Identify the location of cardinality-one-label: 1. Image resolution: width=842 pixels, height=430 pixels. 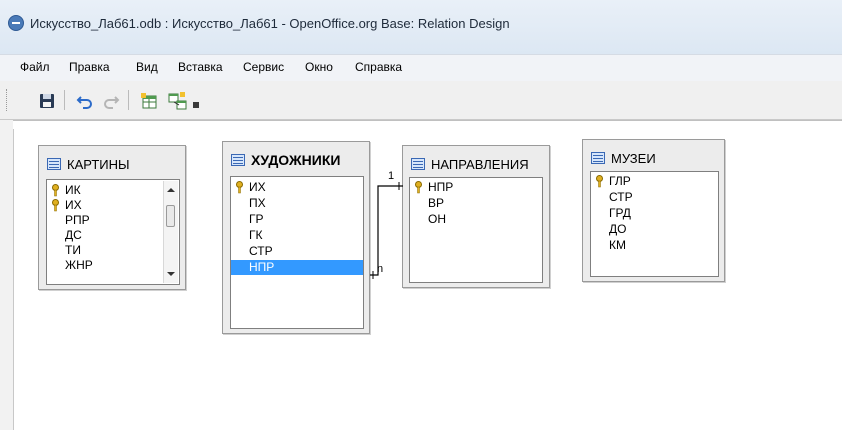
(391, 176).